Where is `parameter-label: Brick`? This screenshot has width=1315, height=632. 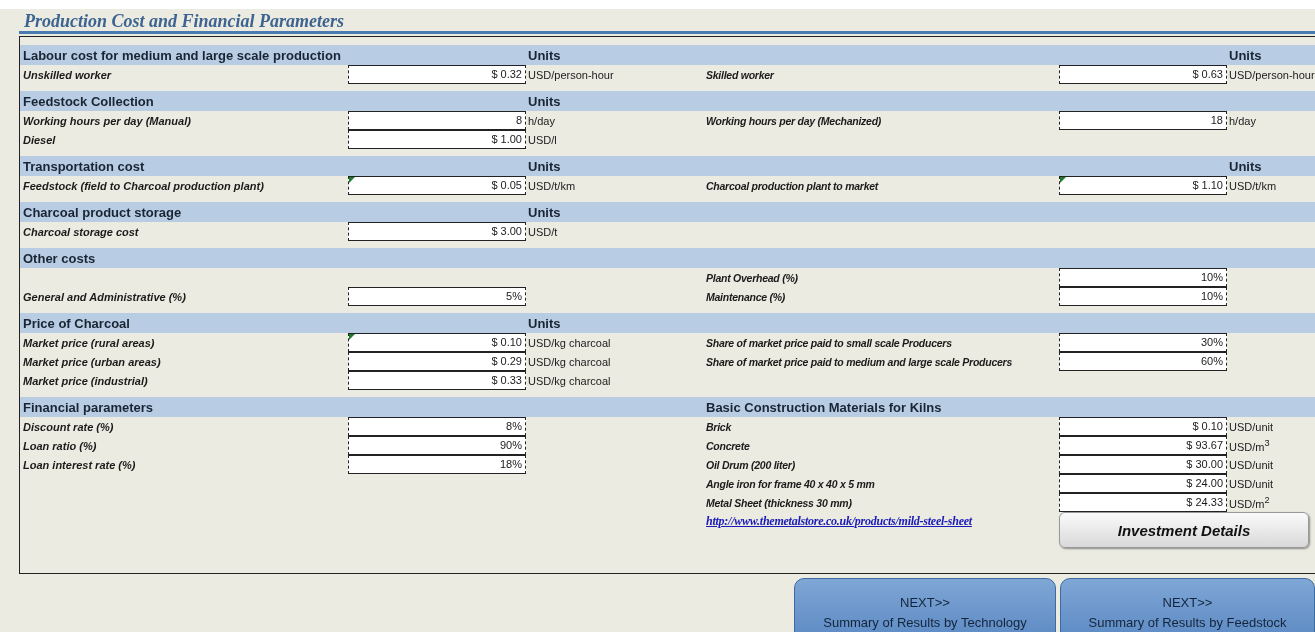 parameter-label: Brick is located at coordinates (718, 426).